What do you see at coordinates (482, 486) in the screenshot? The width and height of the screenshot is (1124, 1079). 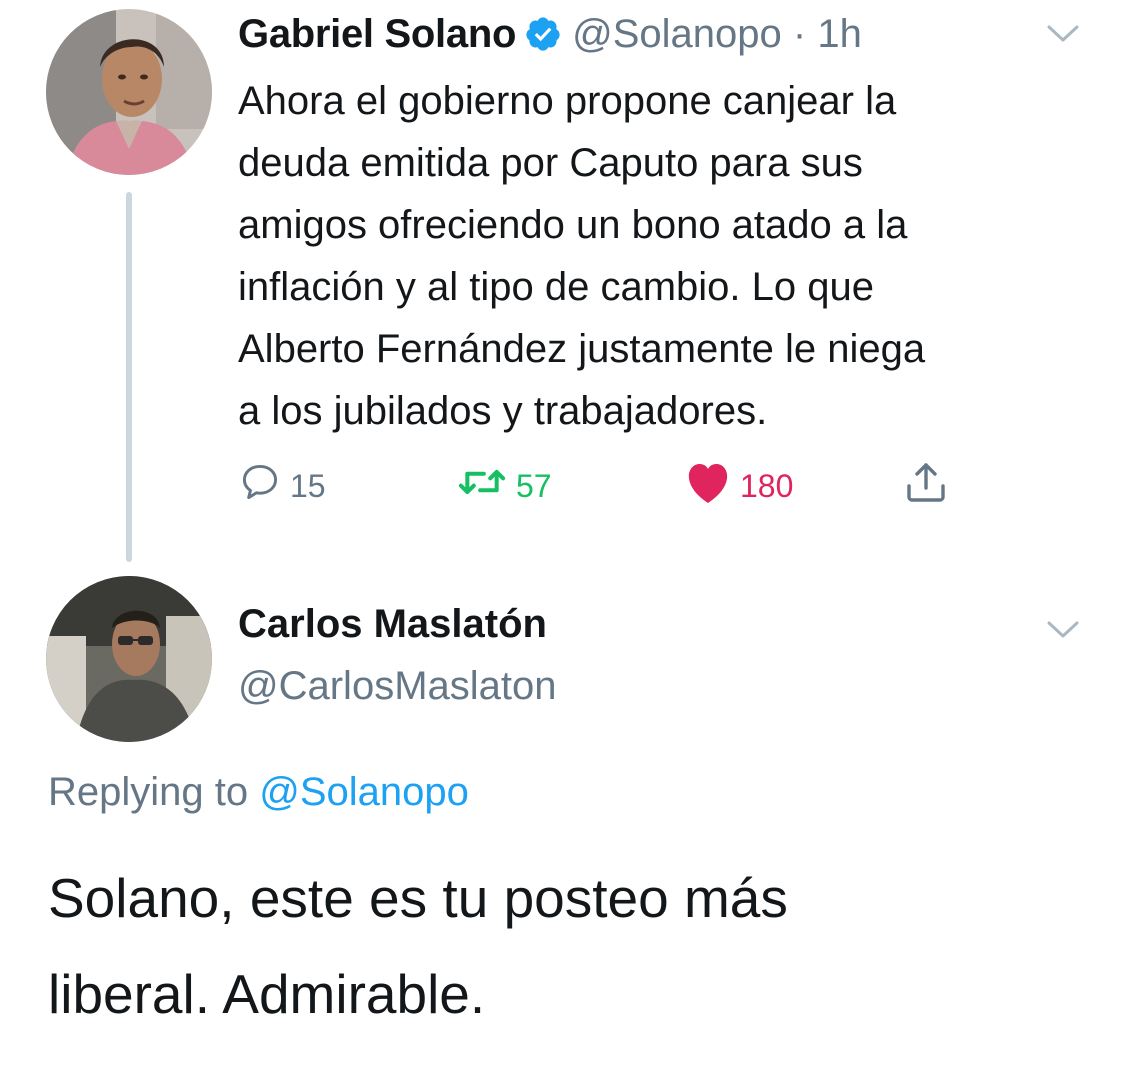 I see `retweet-icon` at bounding box center [482, 486].